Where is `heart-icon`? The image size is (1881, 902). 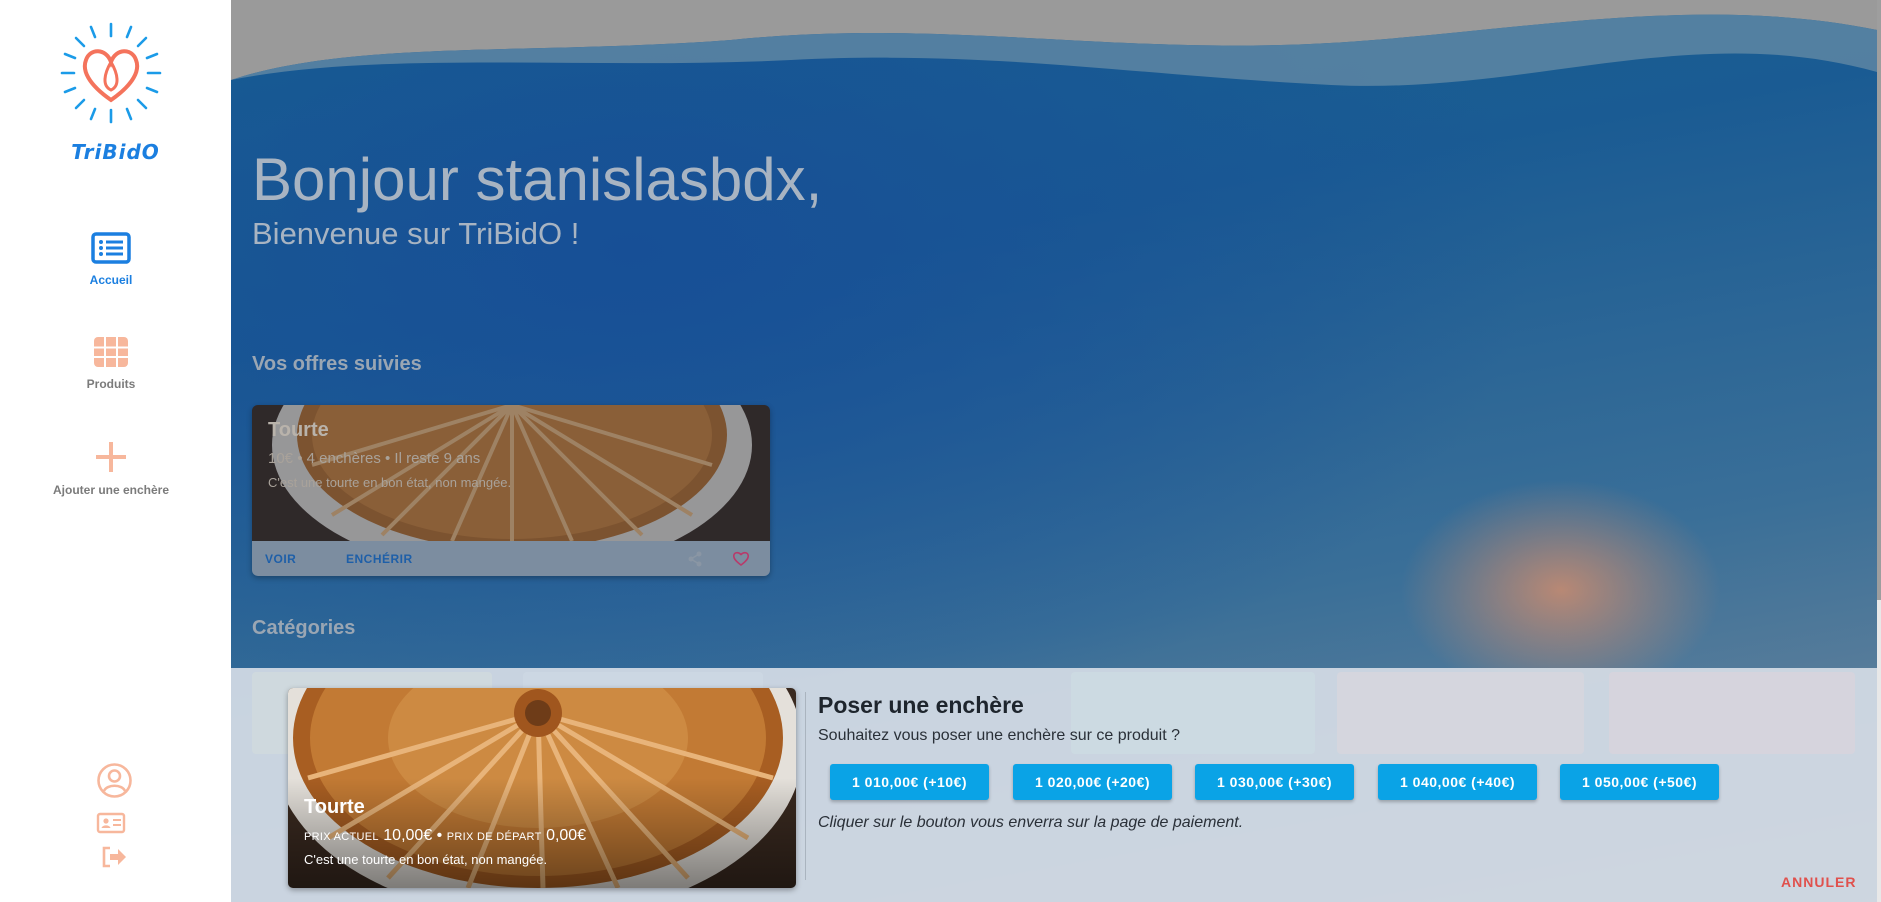 heart-icon is located at coordinates (741, 558).